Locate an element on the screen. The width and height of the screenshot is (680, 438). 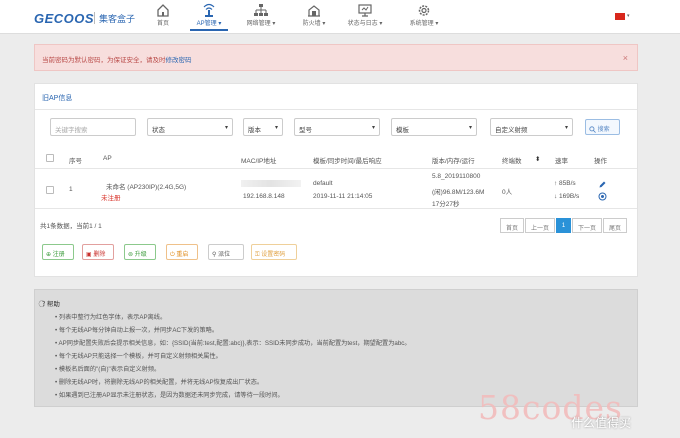
pager-last: 尾页 is located at coordinates (615, 225).